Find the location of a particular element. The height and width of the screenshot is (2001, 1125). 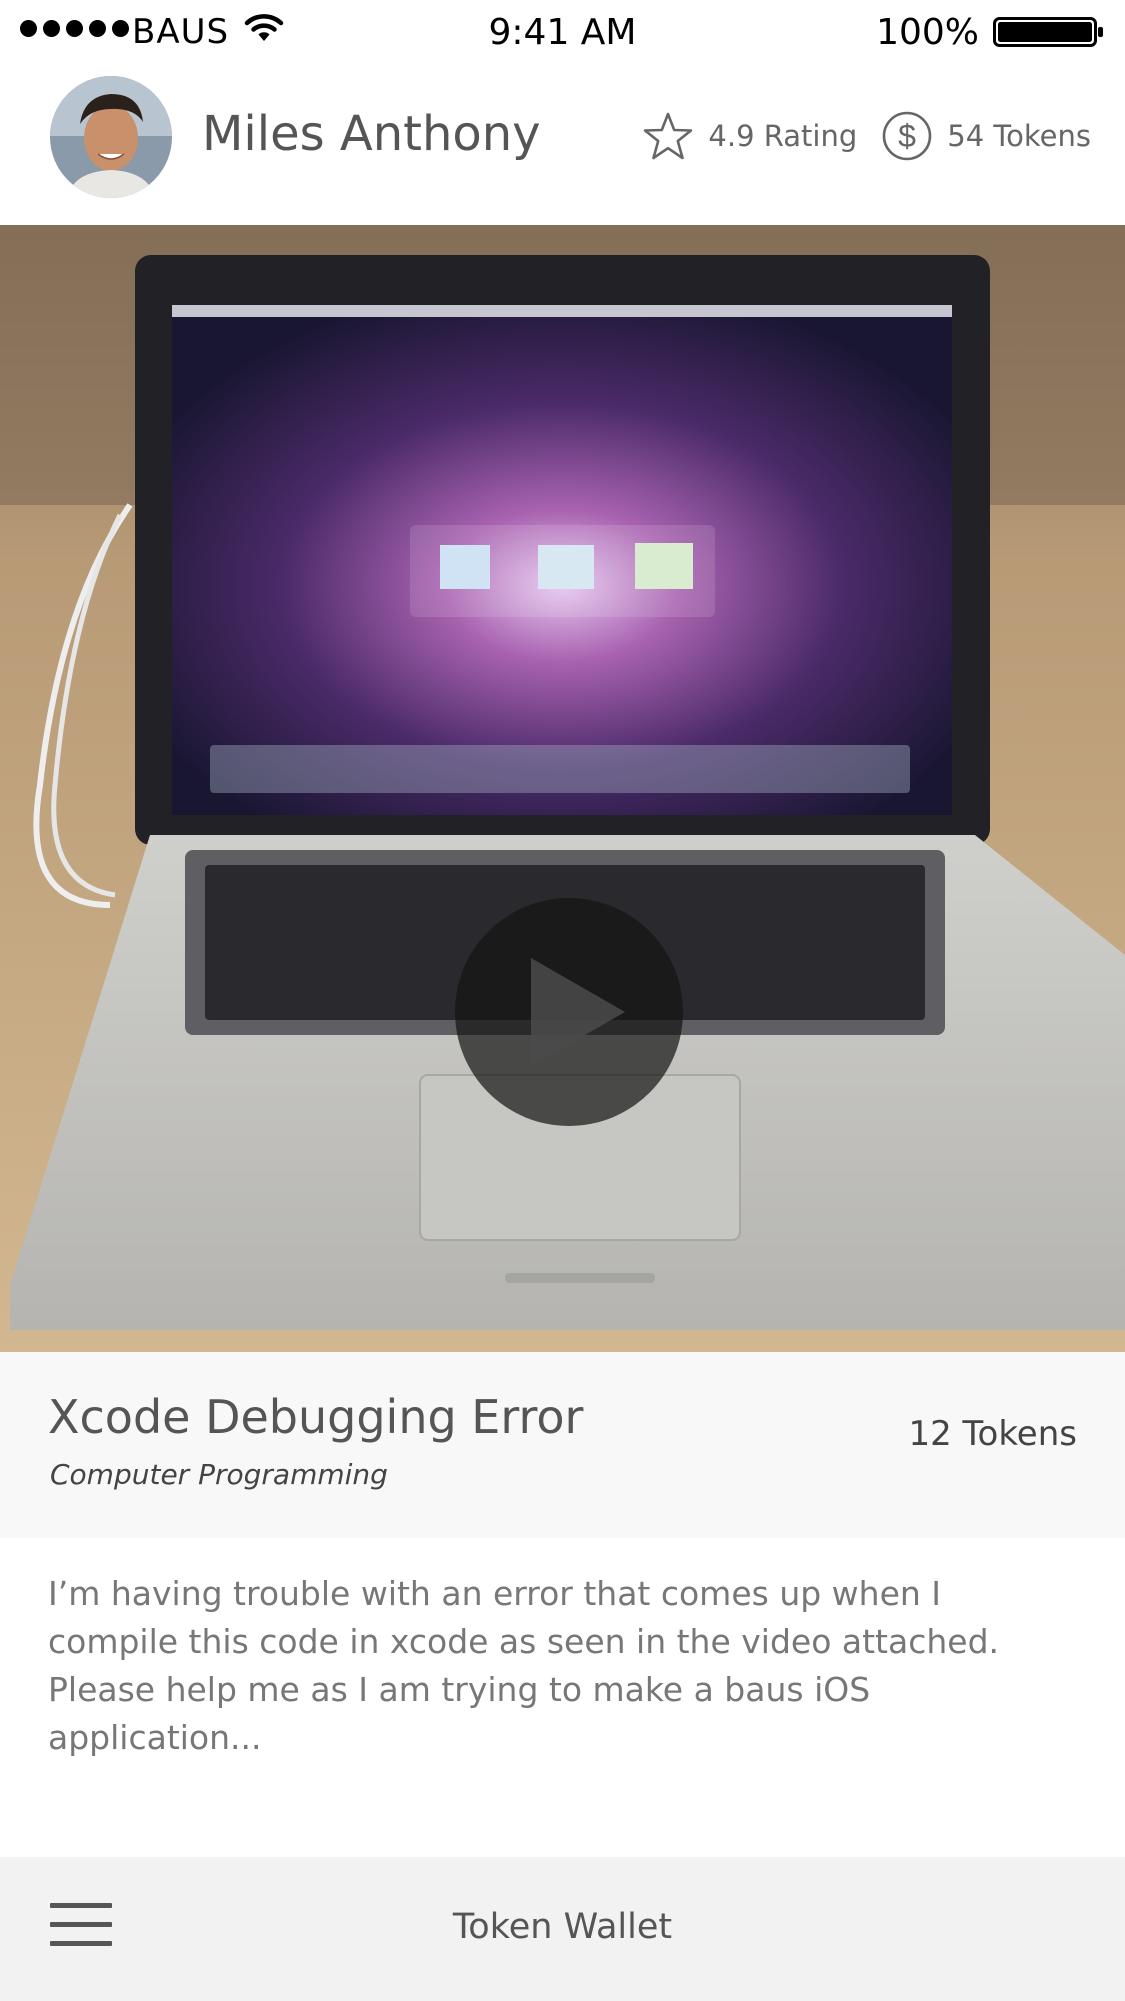

avatar is located at coordinates (111, 137).